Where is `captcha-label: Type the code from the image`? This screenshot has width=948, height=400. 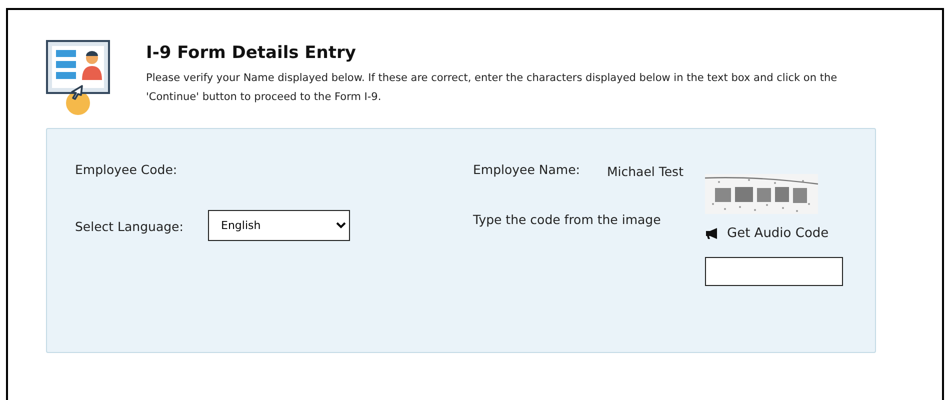
captcha-label: Type the code from the image is located at coordinates (567, 219).